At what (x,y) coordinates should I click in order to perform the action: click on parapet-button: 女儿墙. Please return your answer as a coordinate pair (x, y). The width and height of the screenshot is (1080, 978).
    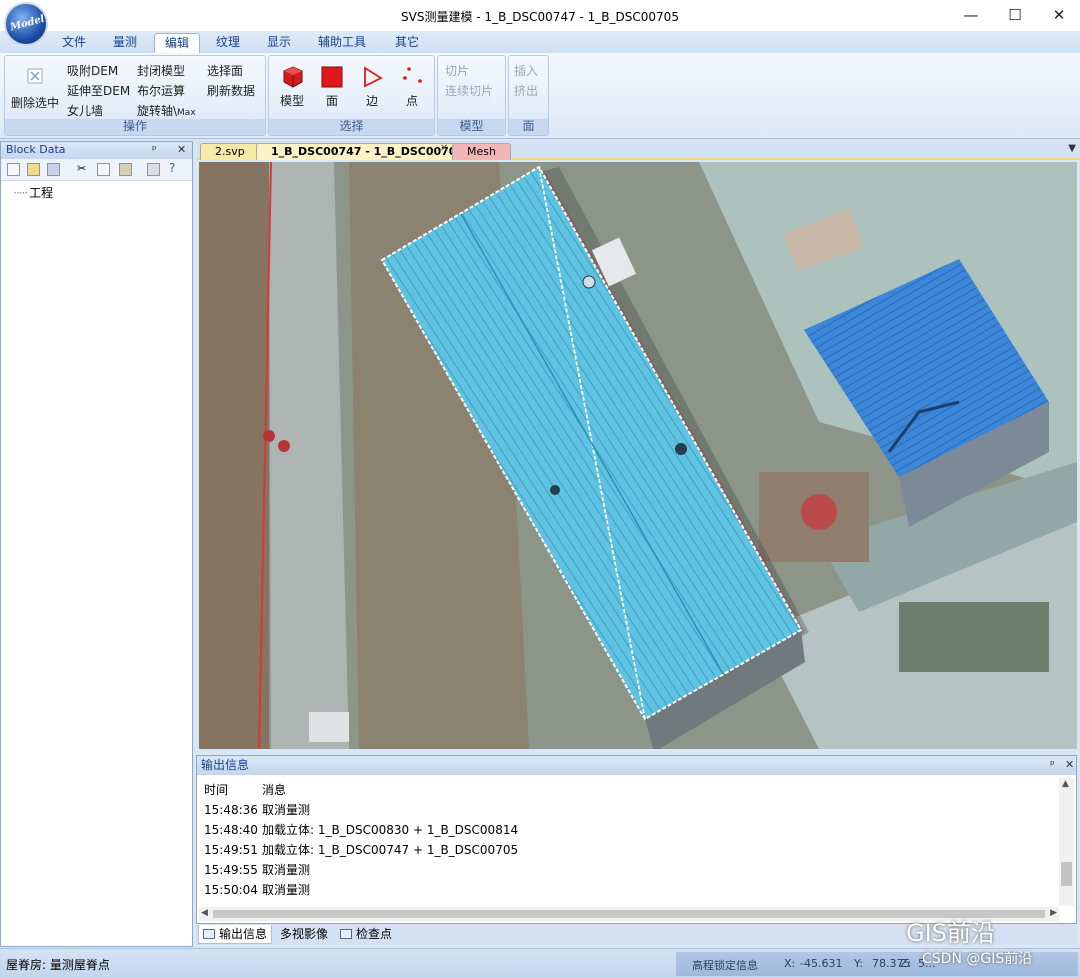
    Looking at the image, I should click on (85, 110).